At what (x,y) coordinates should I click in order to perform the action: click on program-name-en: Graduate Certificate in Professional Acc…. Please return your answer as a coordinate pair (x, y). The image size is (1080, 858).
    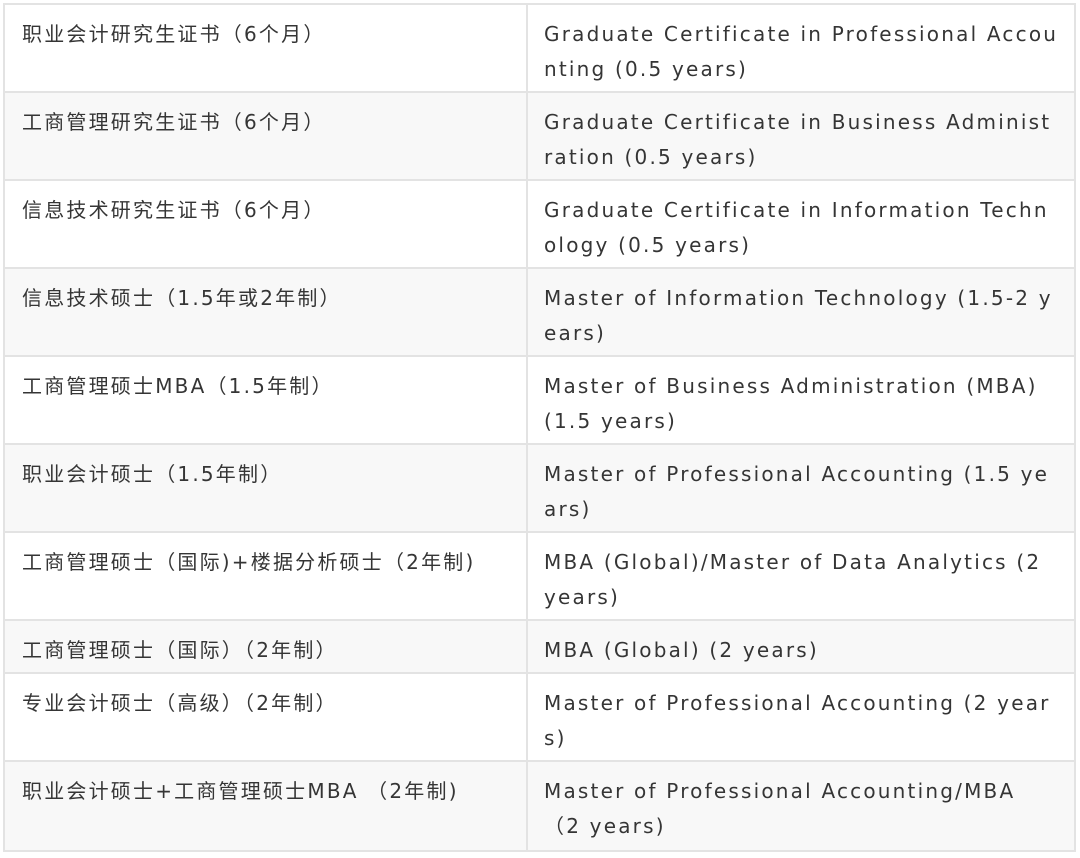
    Looking at the image, I should click on (801, 48).